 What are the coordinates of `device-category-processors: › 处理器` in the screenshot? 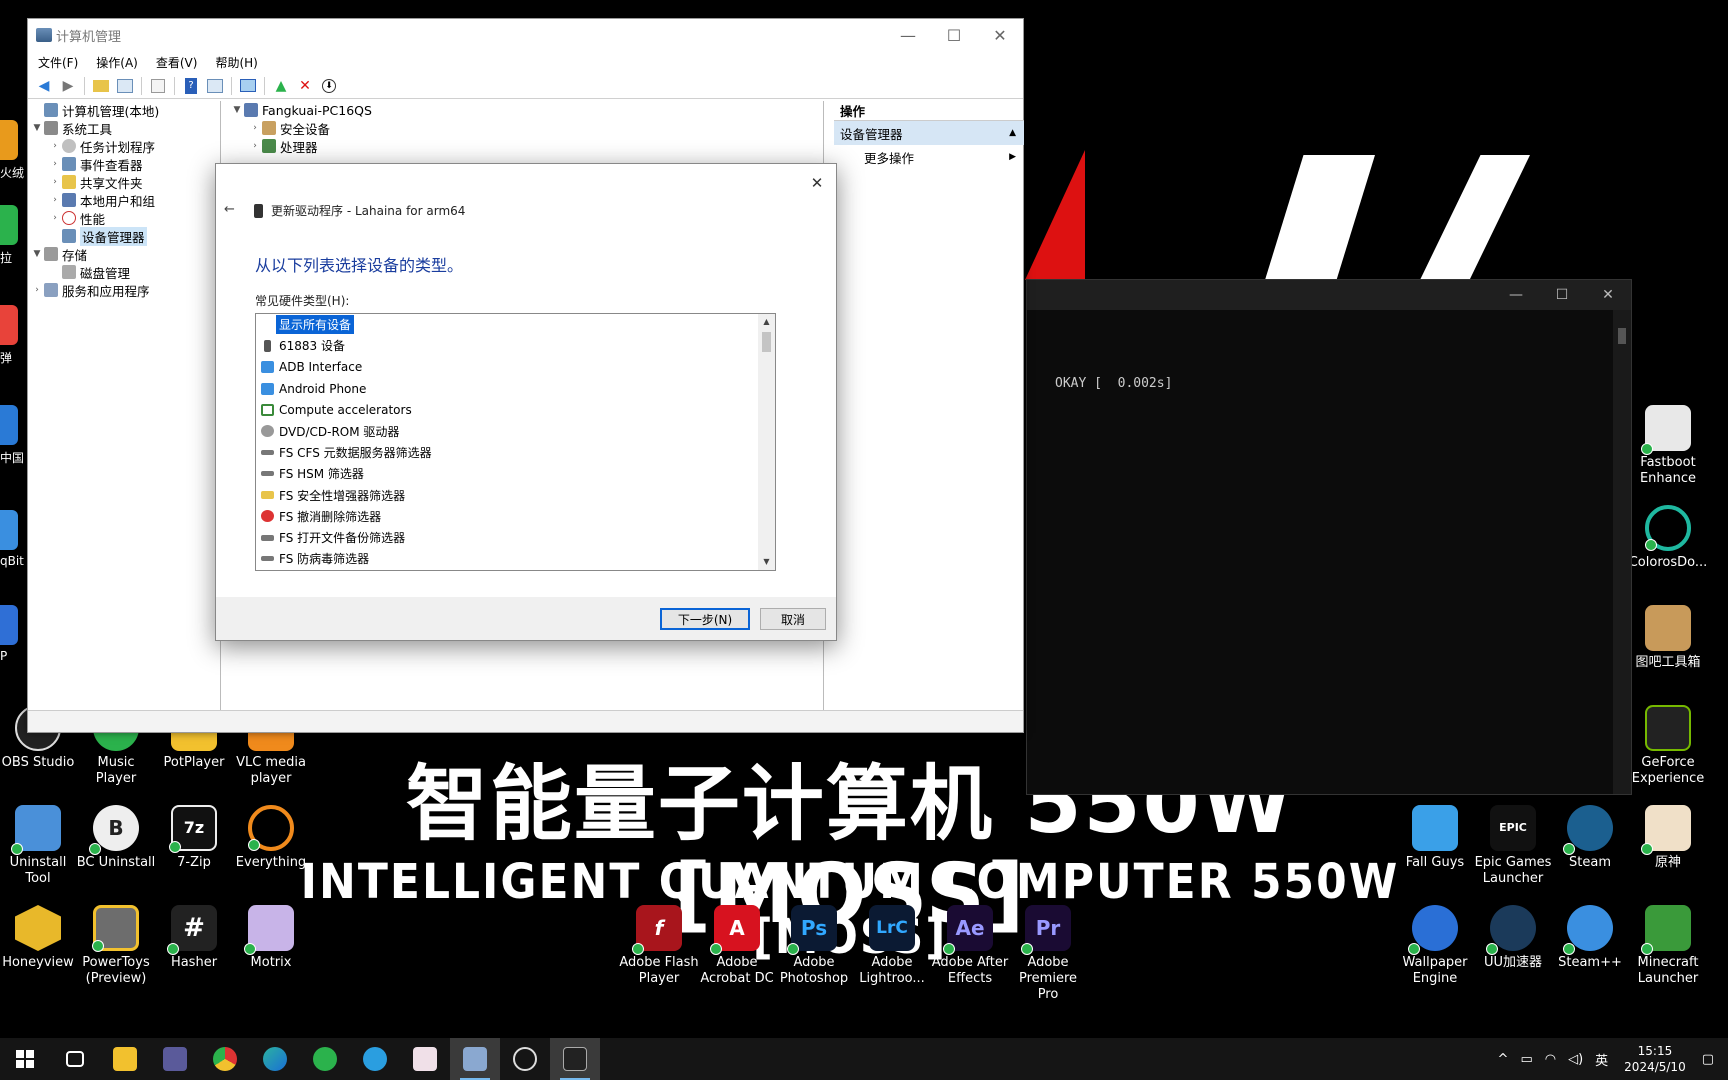 It's located at (523, 146).